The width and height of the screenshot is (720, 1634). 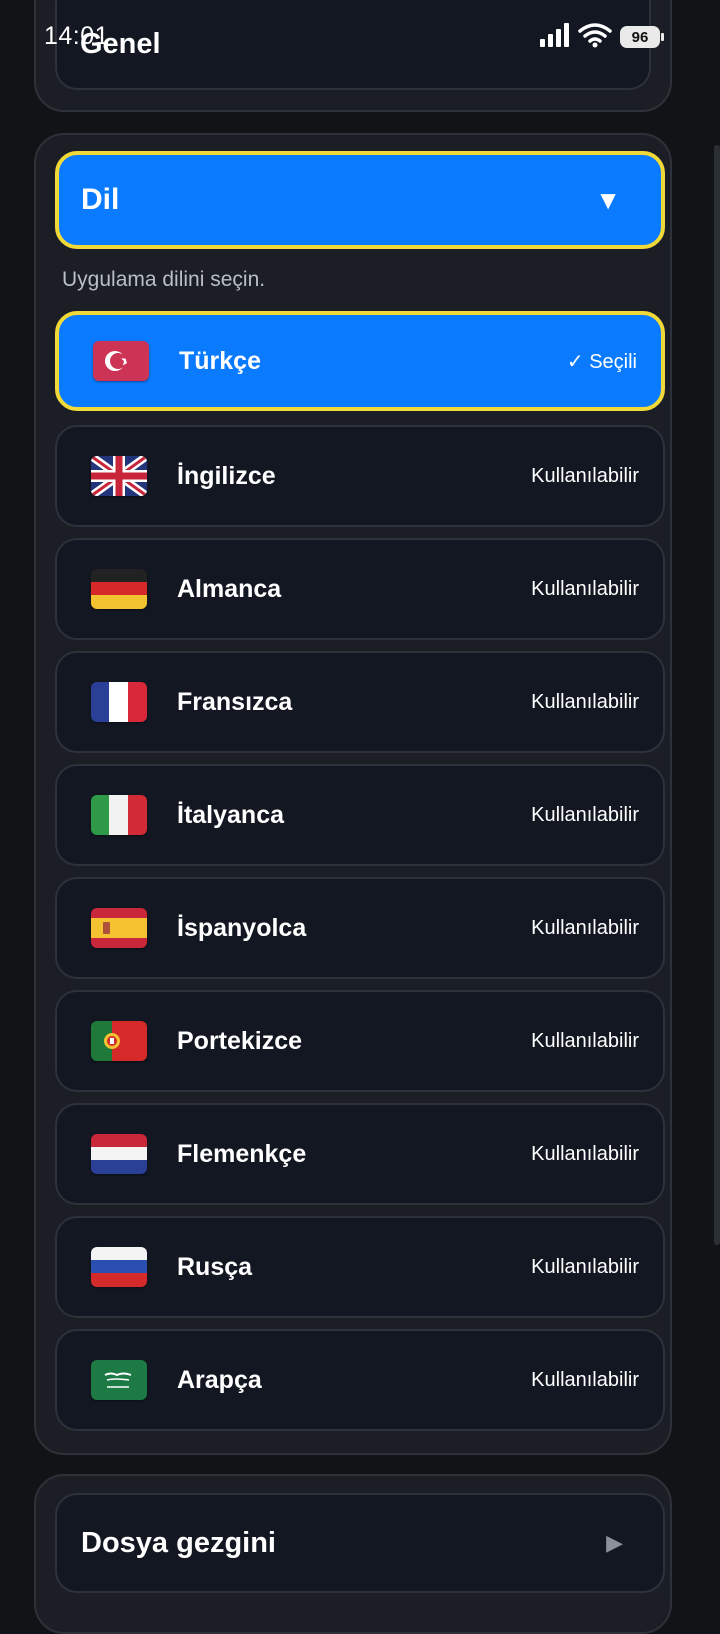 I want to click on language-option-spanish: İspanyolca Kullanılabilir, so click(x=360, y=928).